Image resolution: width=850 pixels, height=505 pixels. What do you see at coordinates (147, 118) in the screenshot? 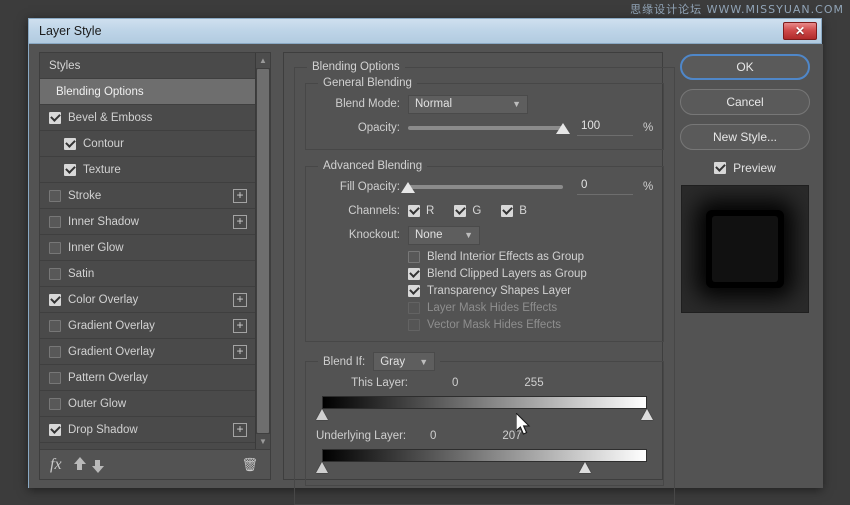
I see `style-row-bevel-emboss: Bevel & Emboss` at bounding box center [147, 118].